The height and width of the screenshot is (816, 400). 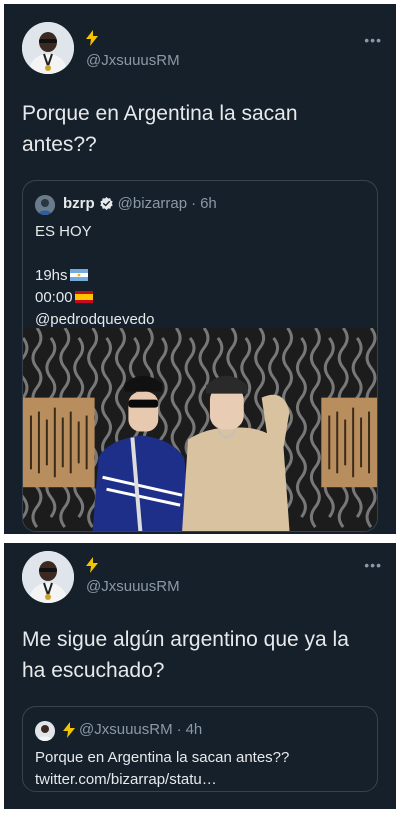 What do you see at coordinates (63, 231) in the screenshot?
I see `quoted-line: ES HOY` at bounding box center [63, 231].